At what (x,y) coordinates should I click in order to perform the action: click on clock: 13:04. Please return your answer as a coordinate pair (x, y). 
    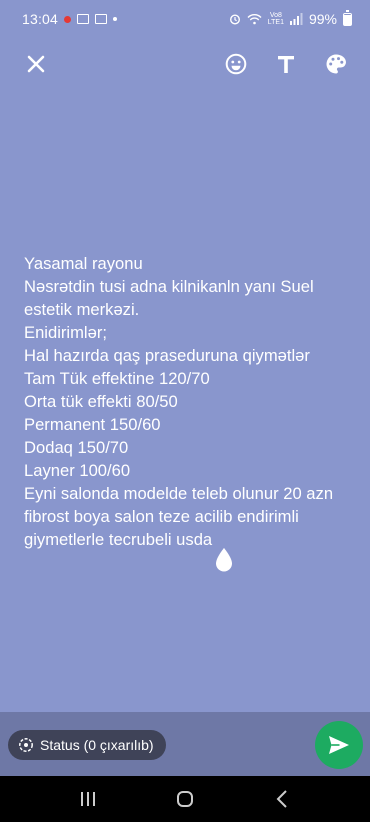
    Looking at the image, I should click on (40, 19).